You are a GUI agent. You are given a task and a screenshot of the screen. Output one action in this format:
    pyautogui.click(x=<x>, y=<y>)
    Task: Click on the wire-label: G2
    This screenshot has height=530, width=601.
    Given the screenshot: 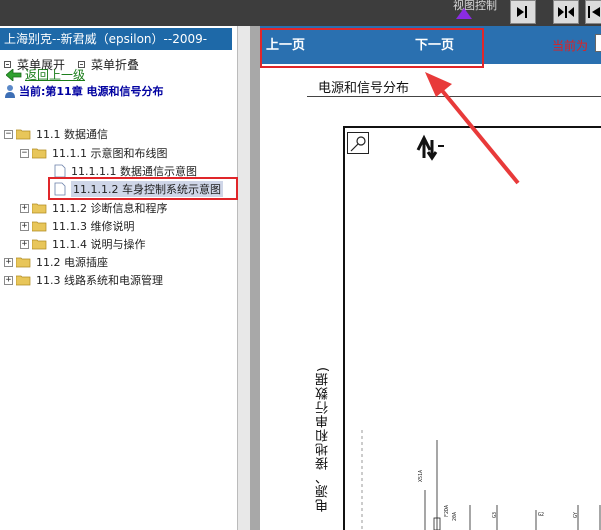 What is the action you would take?
    pyautogui.click(x=541, y=515)
    